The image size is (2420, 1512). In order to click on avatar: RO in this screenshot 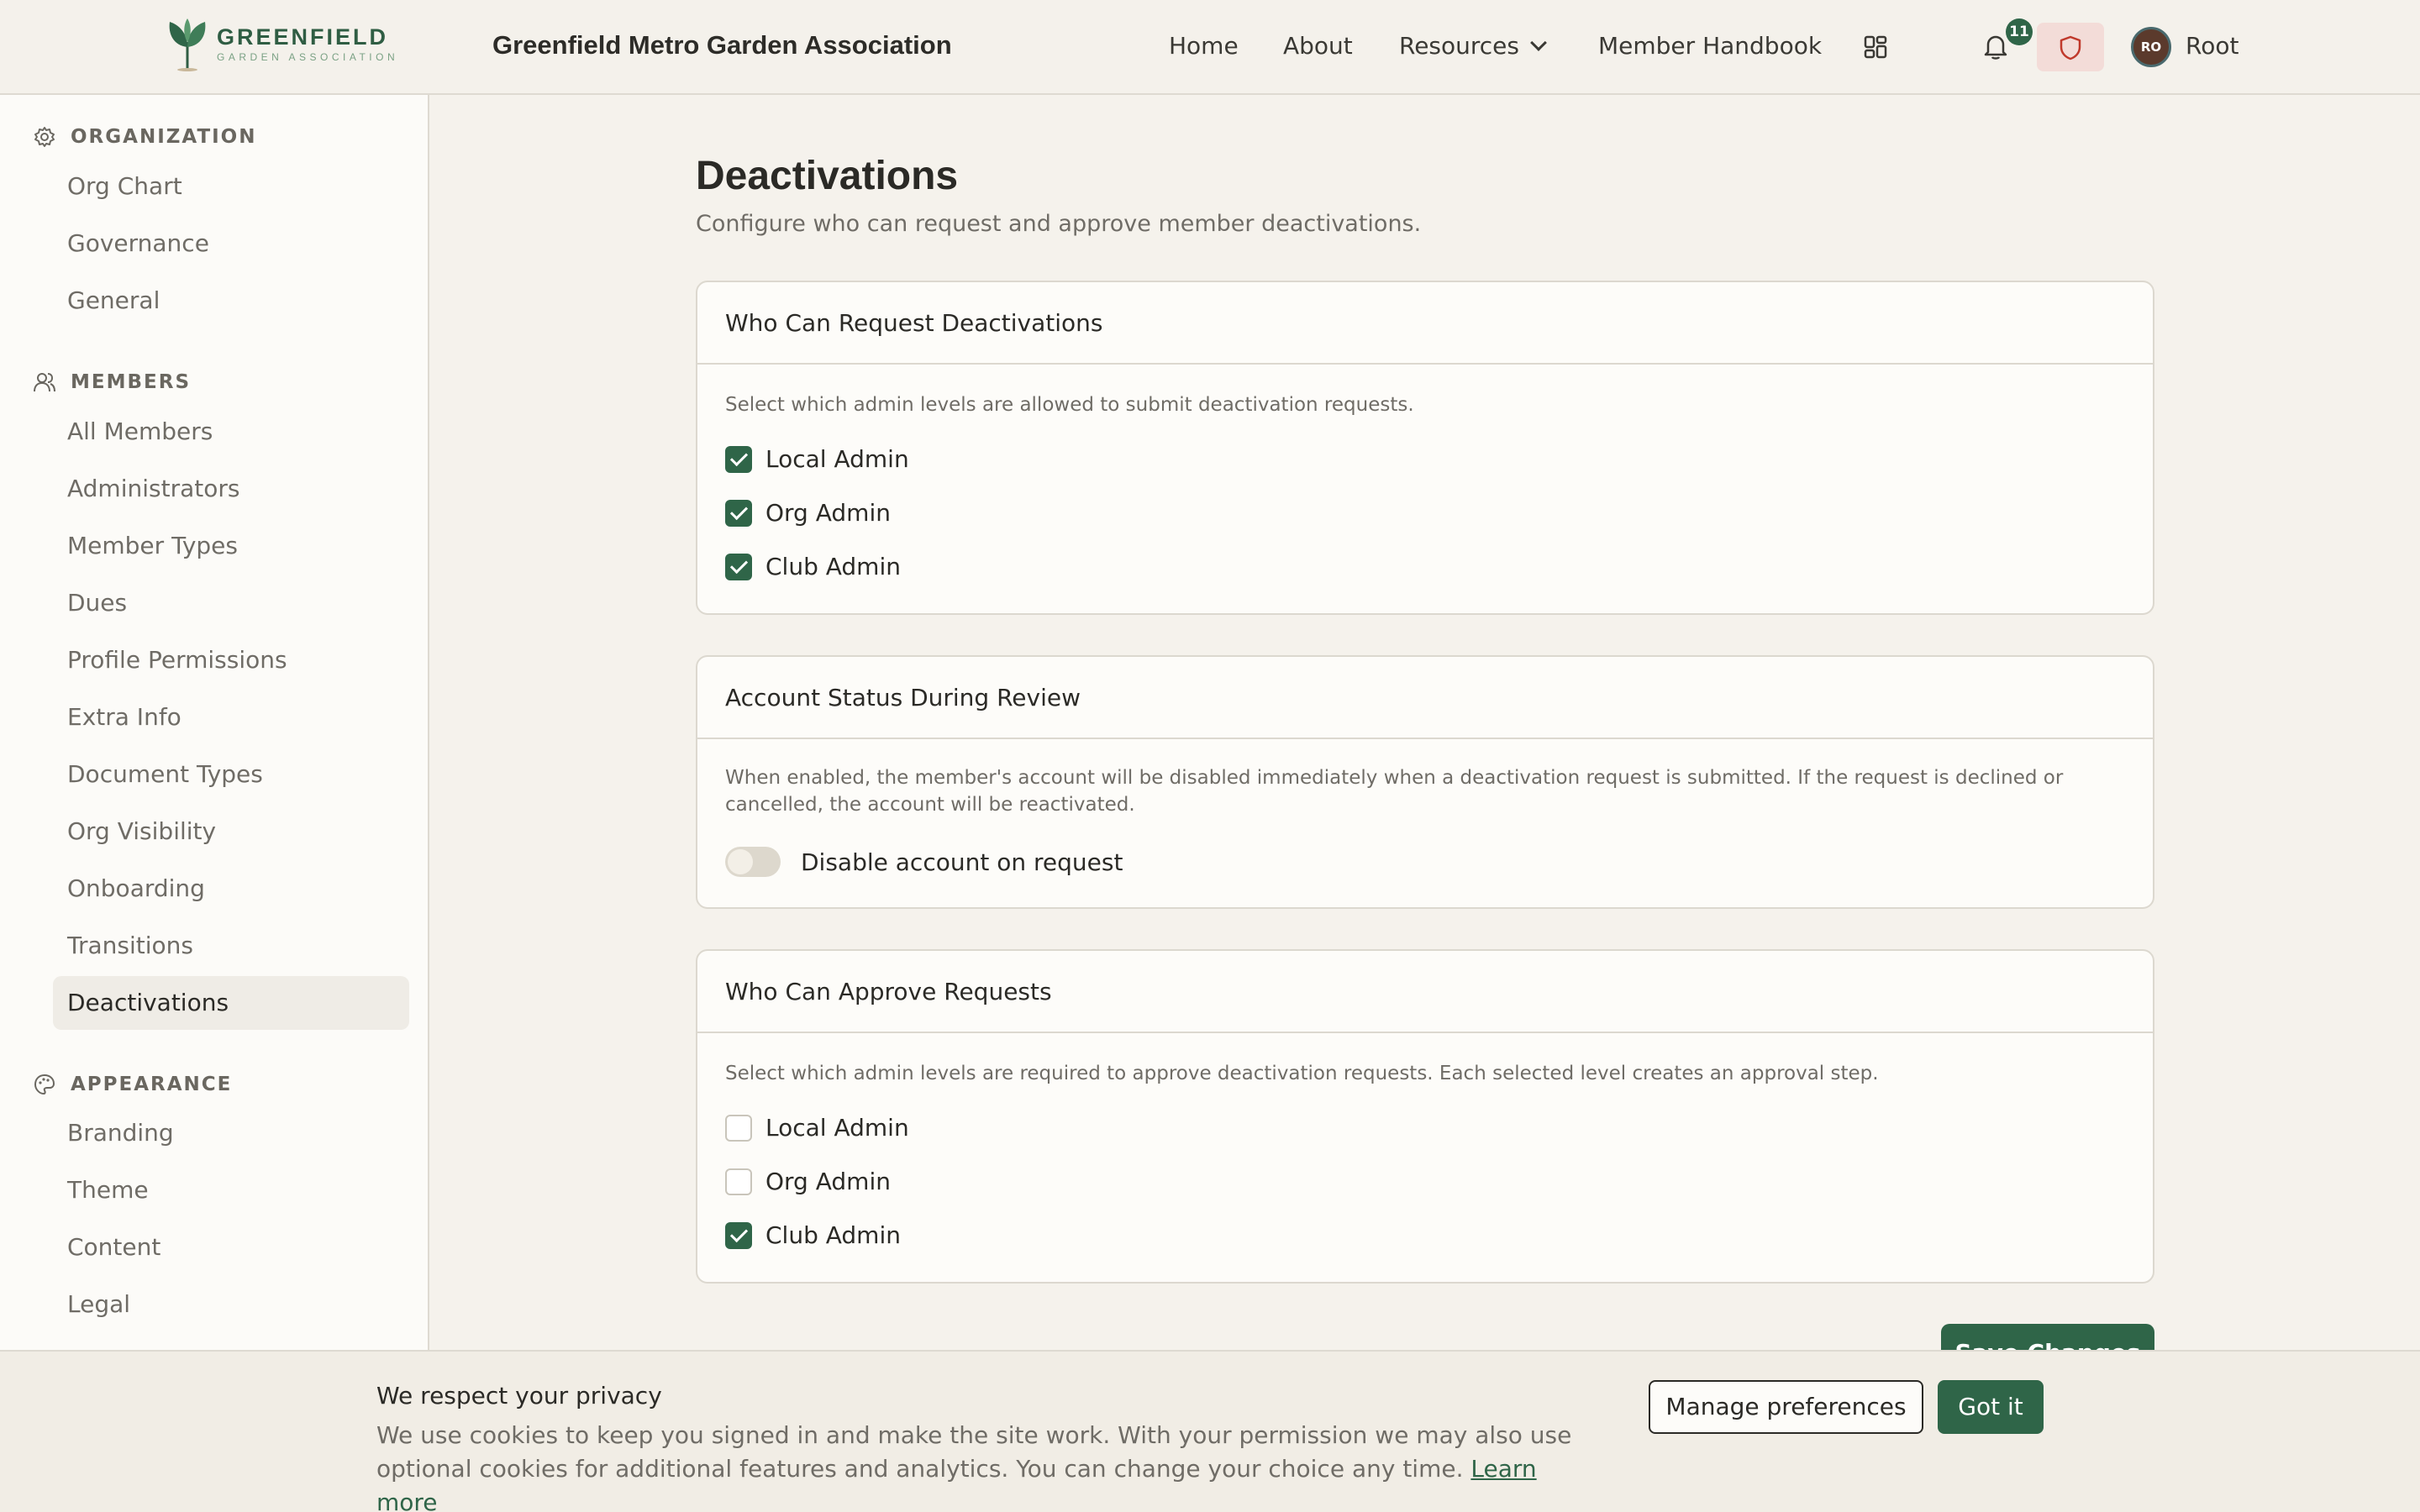, I will do `click(2151, 47)`.